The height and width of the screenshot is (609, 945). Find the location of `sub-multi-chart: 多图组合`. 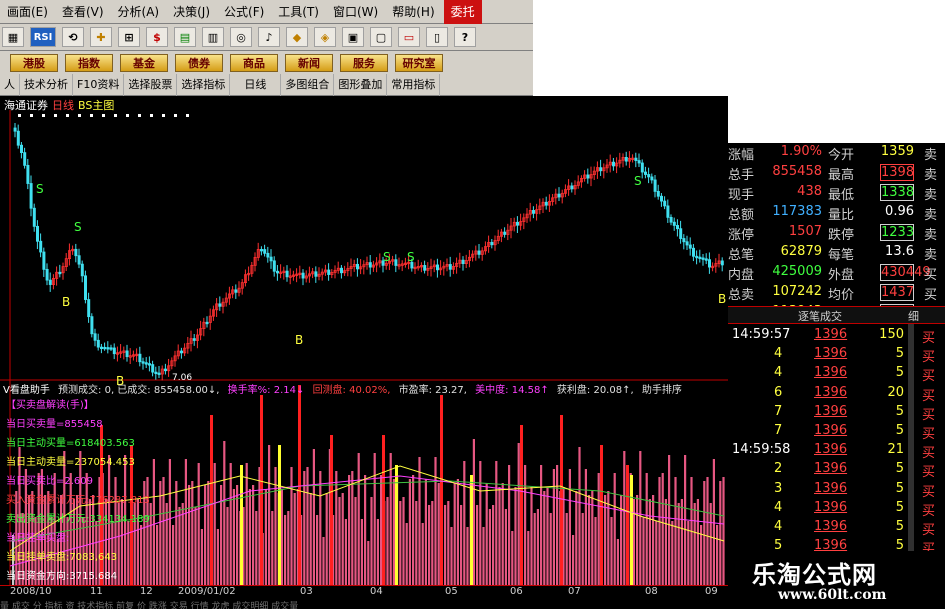

sub-multi-chart: 多图组合 is located at coordinates (308, 84).